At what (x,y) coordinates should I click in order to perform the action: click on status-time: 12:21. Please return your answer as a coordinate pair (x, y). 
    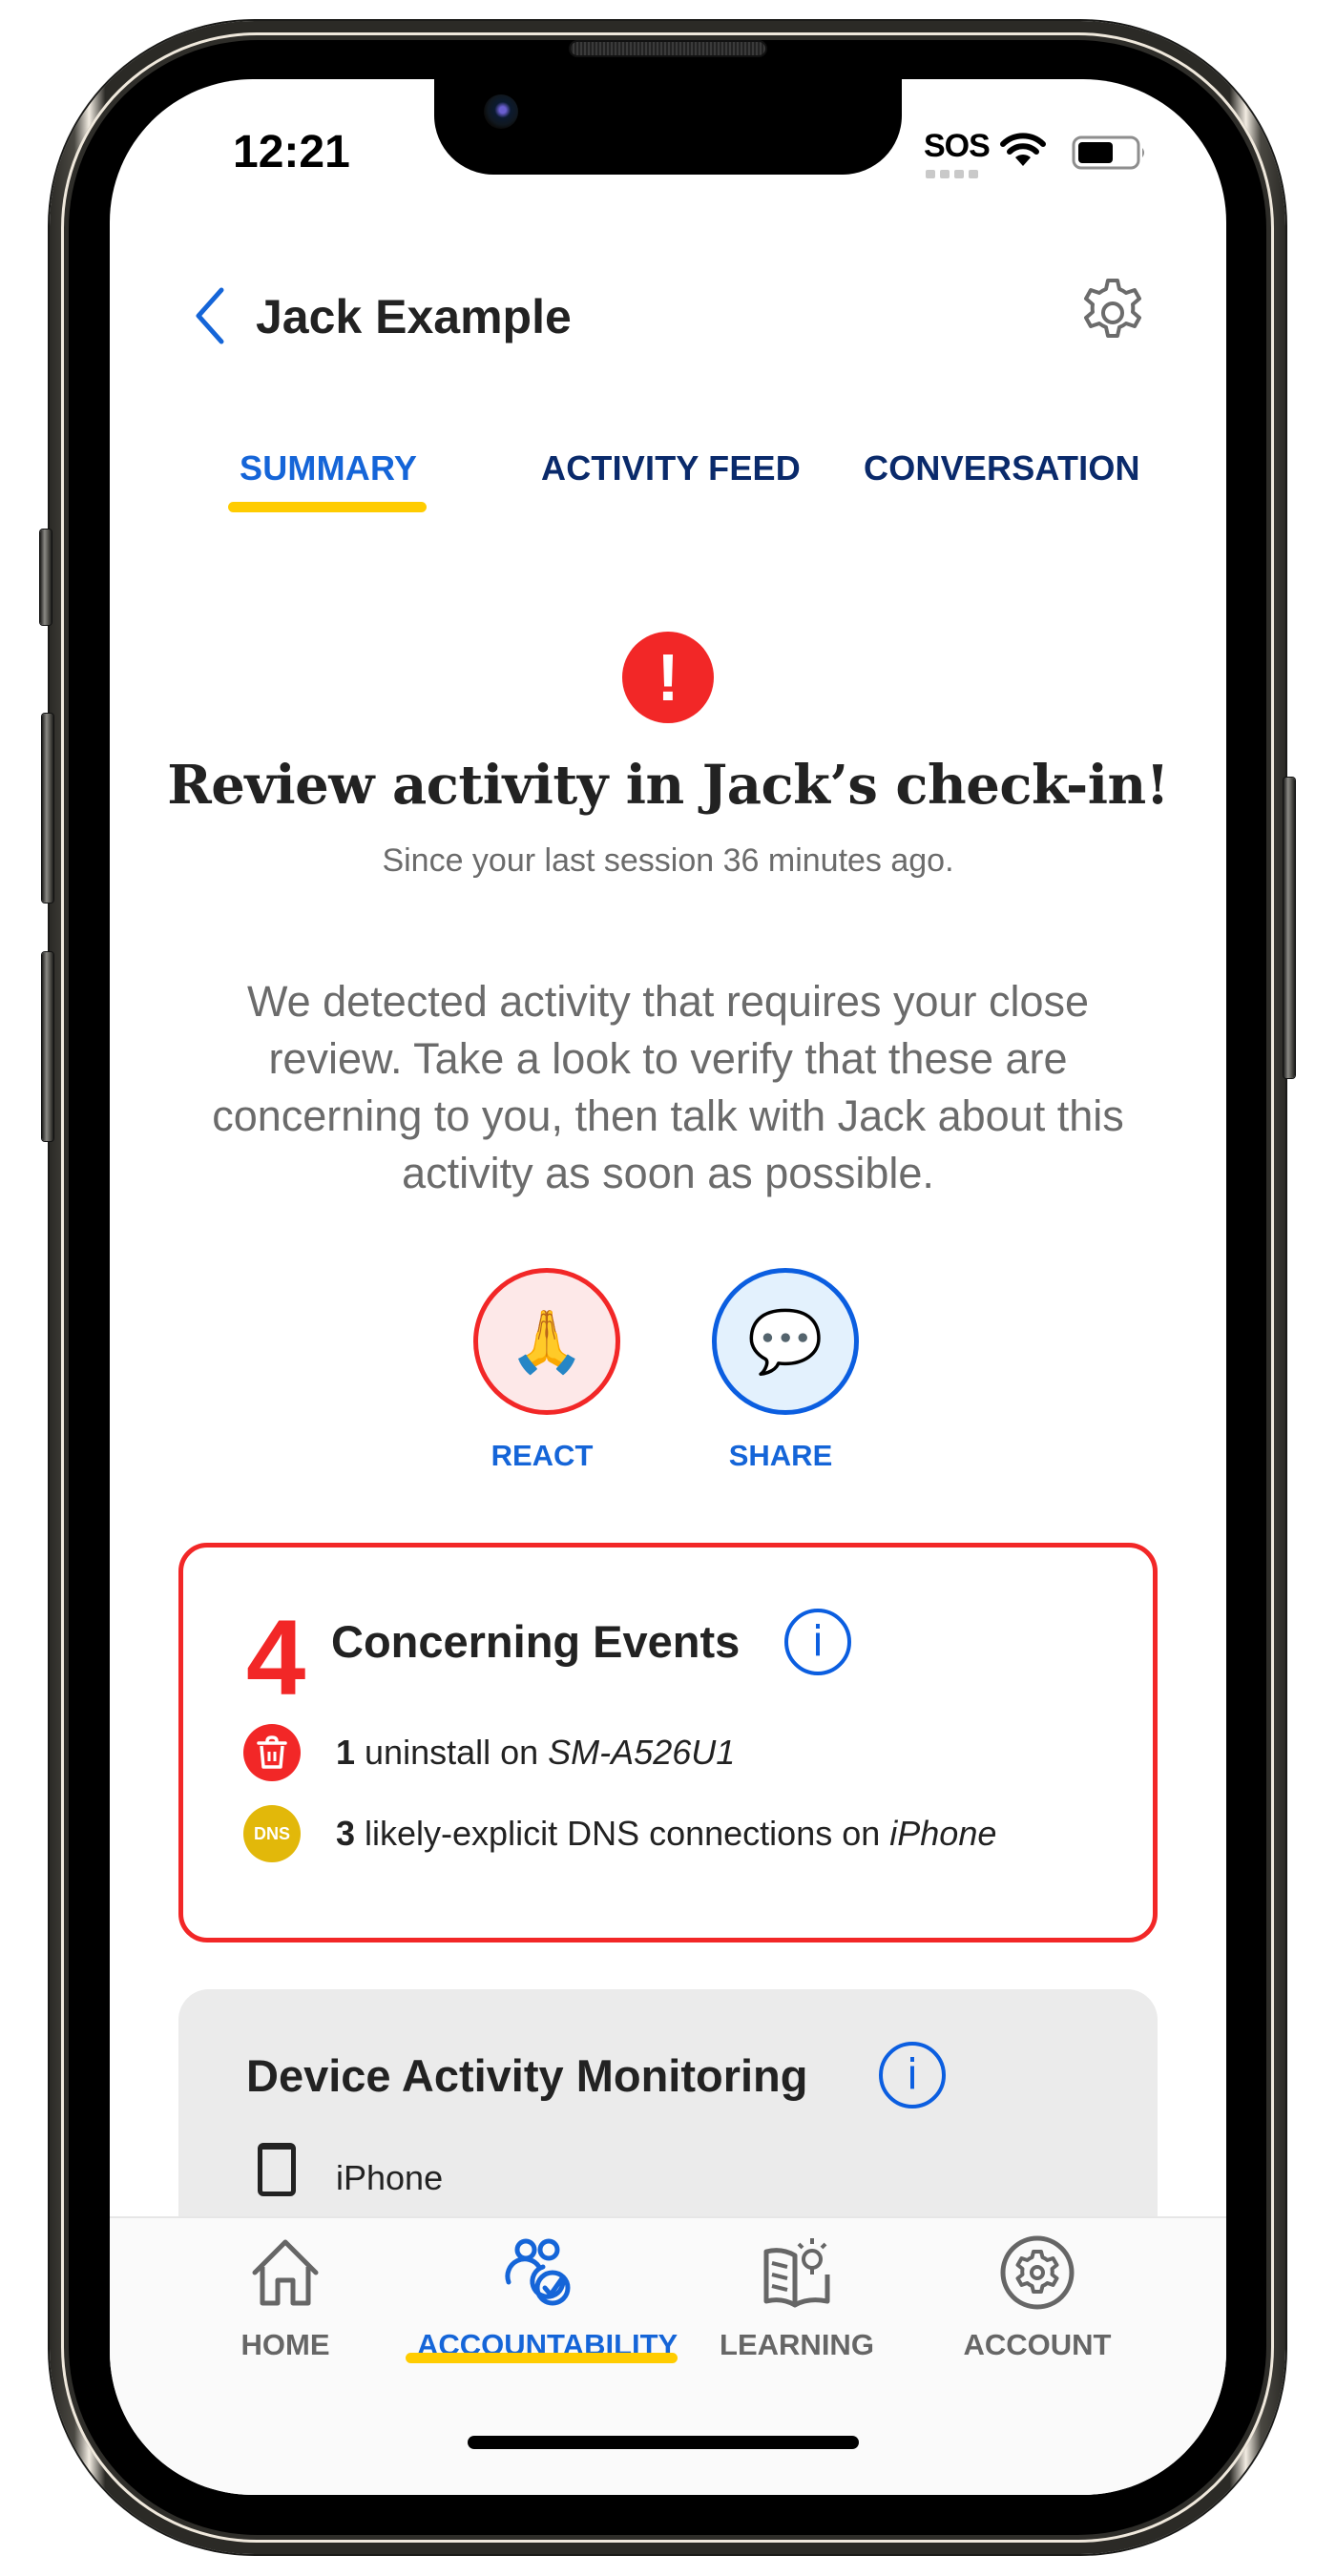
    Looking at the image, I should click on (291, 152).